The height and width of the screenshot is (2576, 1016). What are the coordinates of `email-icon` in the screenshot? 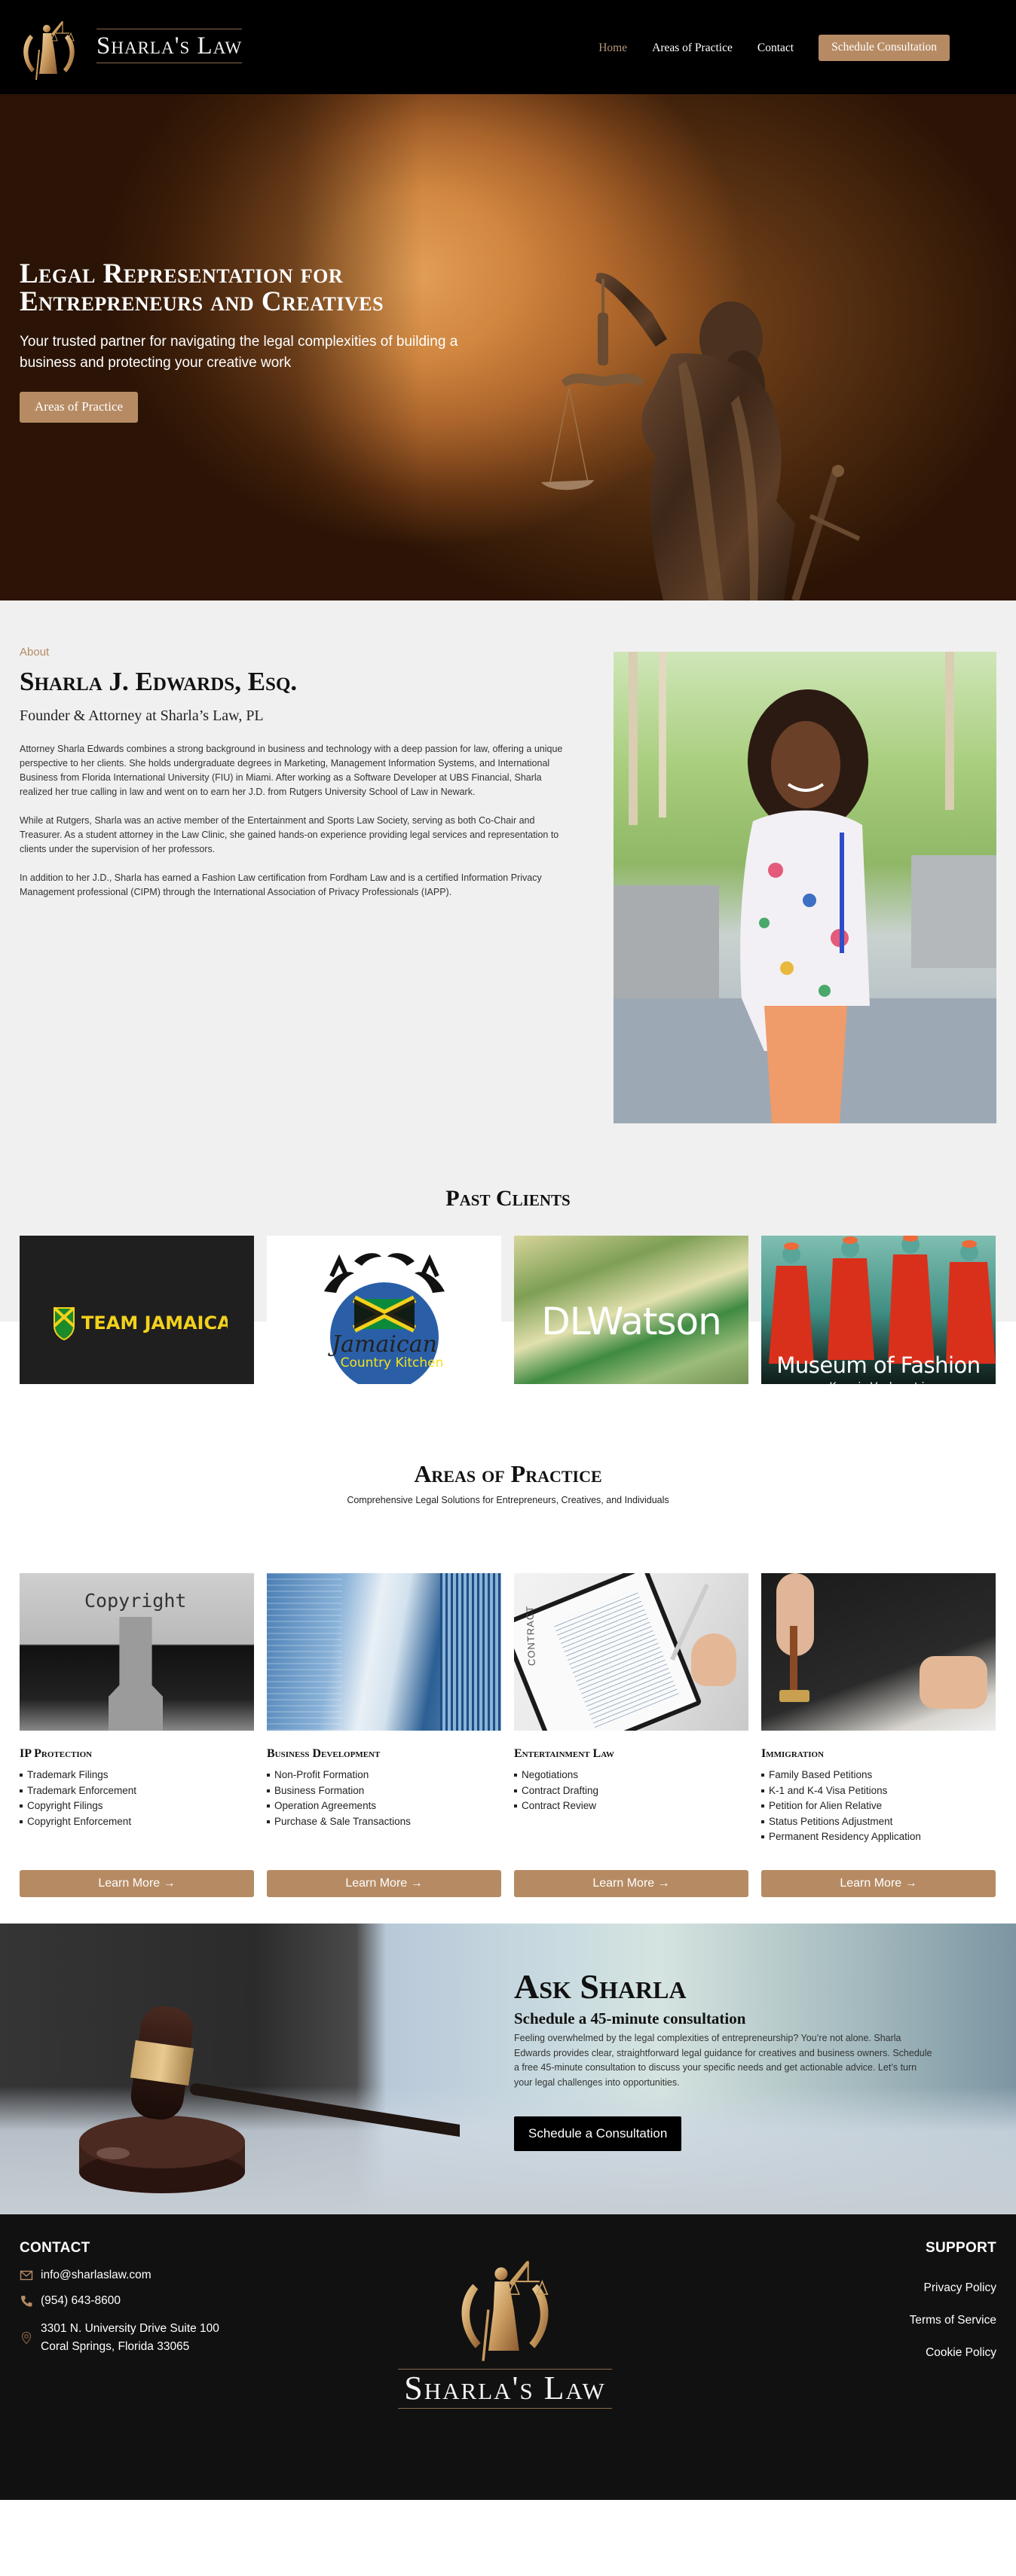 It's located at (26, 2275).